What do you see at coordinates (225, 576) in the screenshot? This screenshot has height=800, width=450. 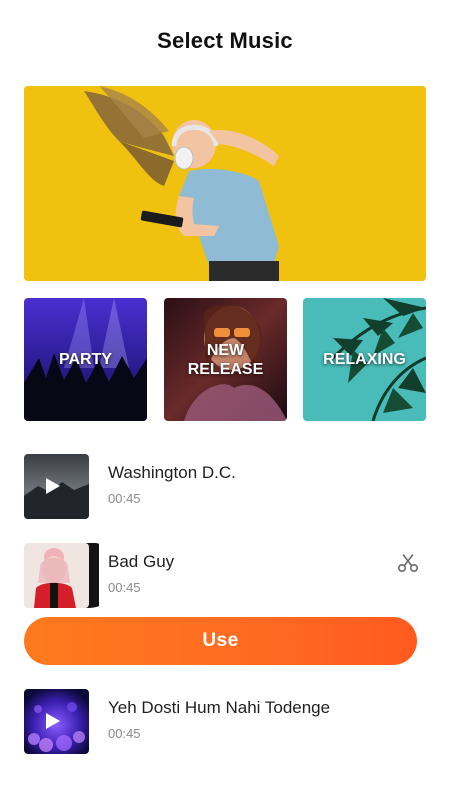 I see `track-item-selected: Bad Guy 00:45` at bounding box center [225, 576].